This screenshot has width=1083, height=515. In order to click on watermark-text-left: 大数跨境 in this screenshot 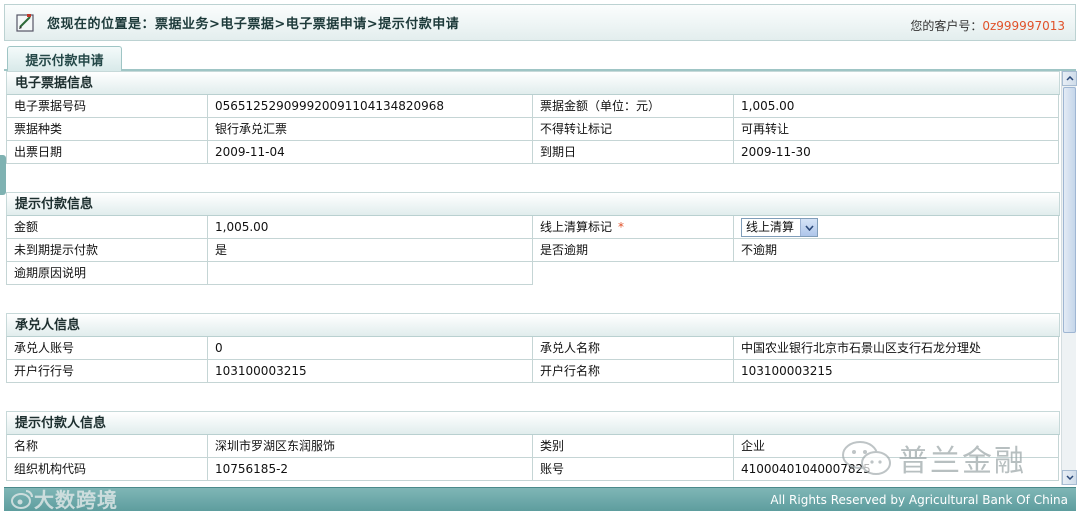, I will do `click(76, 500)`.